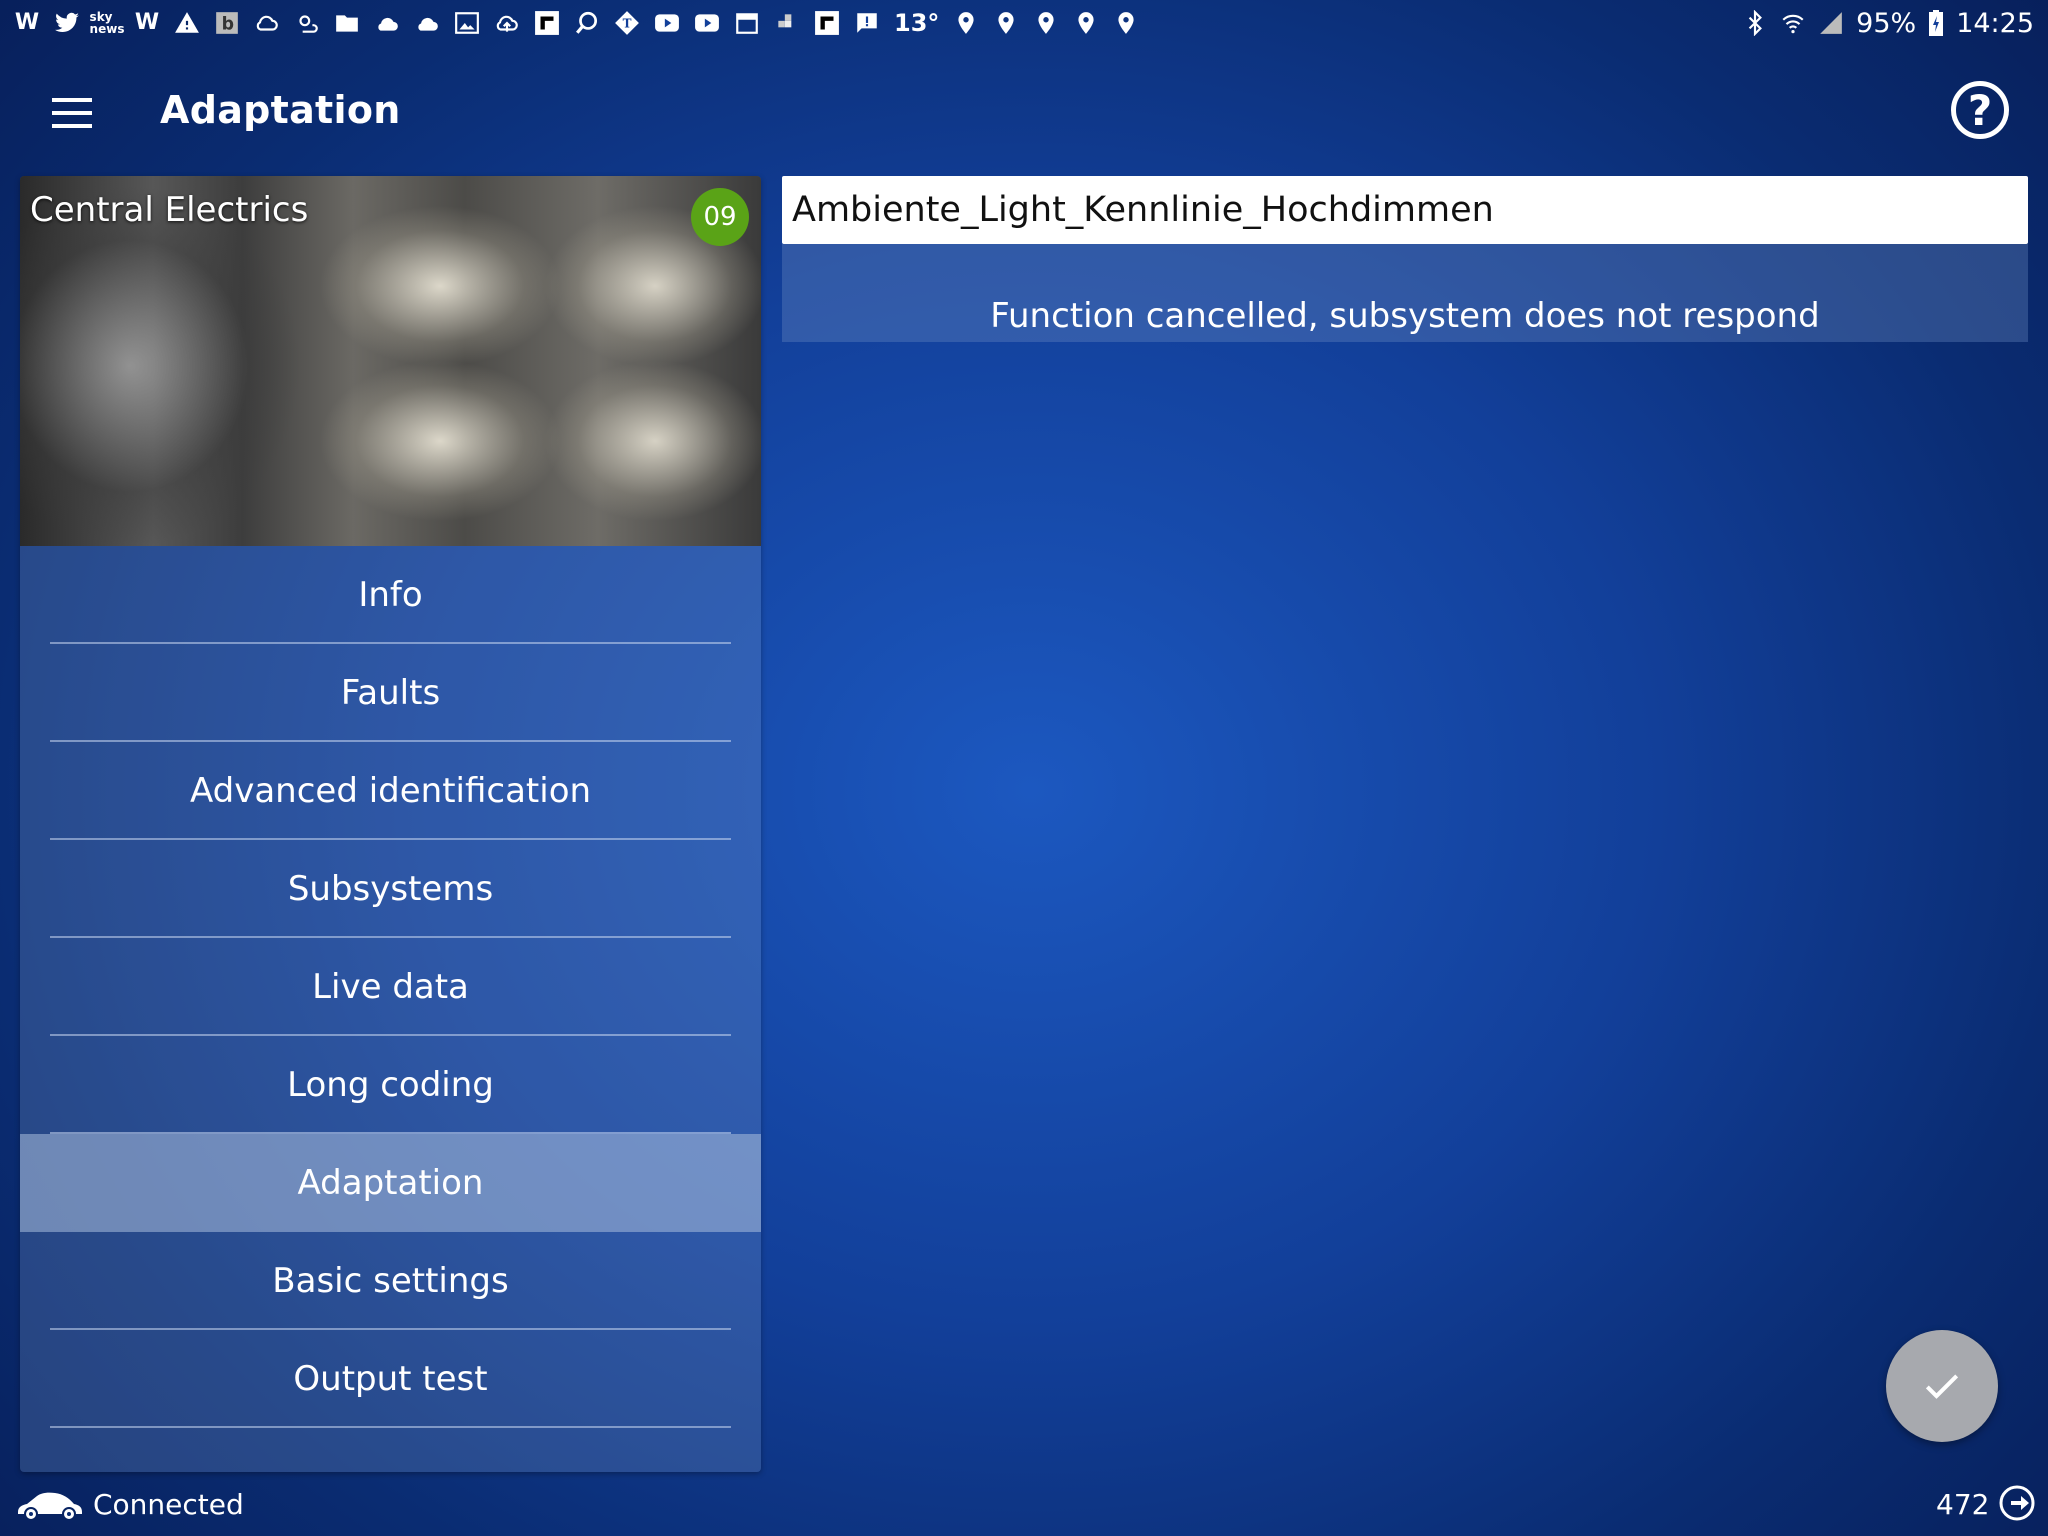 This screenshot has width=2048, height=1536. Describe the element at coordinates (2017, 1503) in the screenshot. I see `disconnect-icon` at that location.